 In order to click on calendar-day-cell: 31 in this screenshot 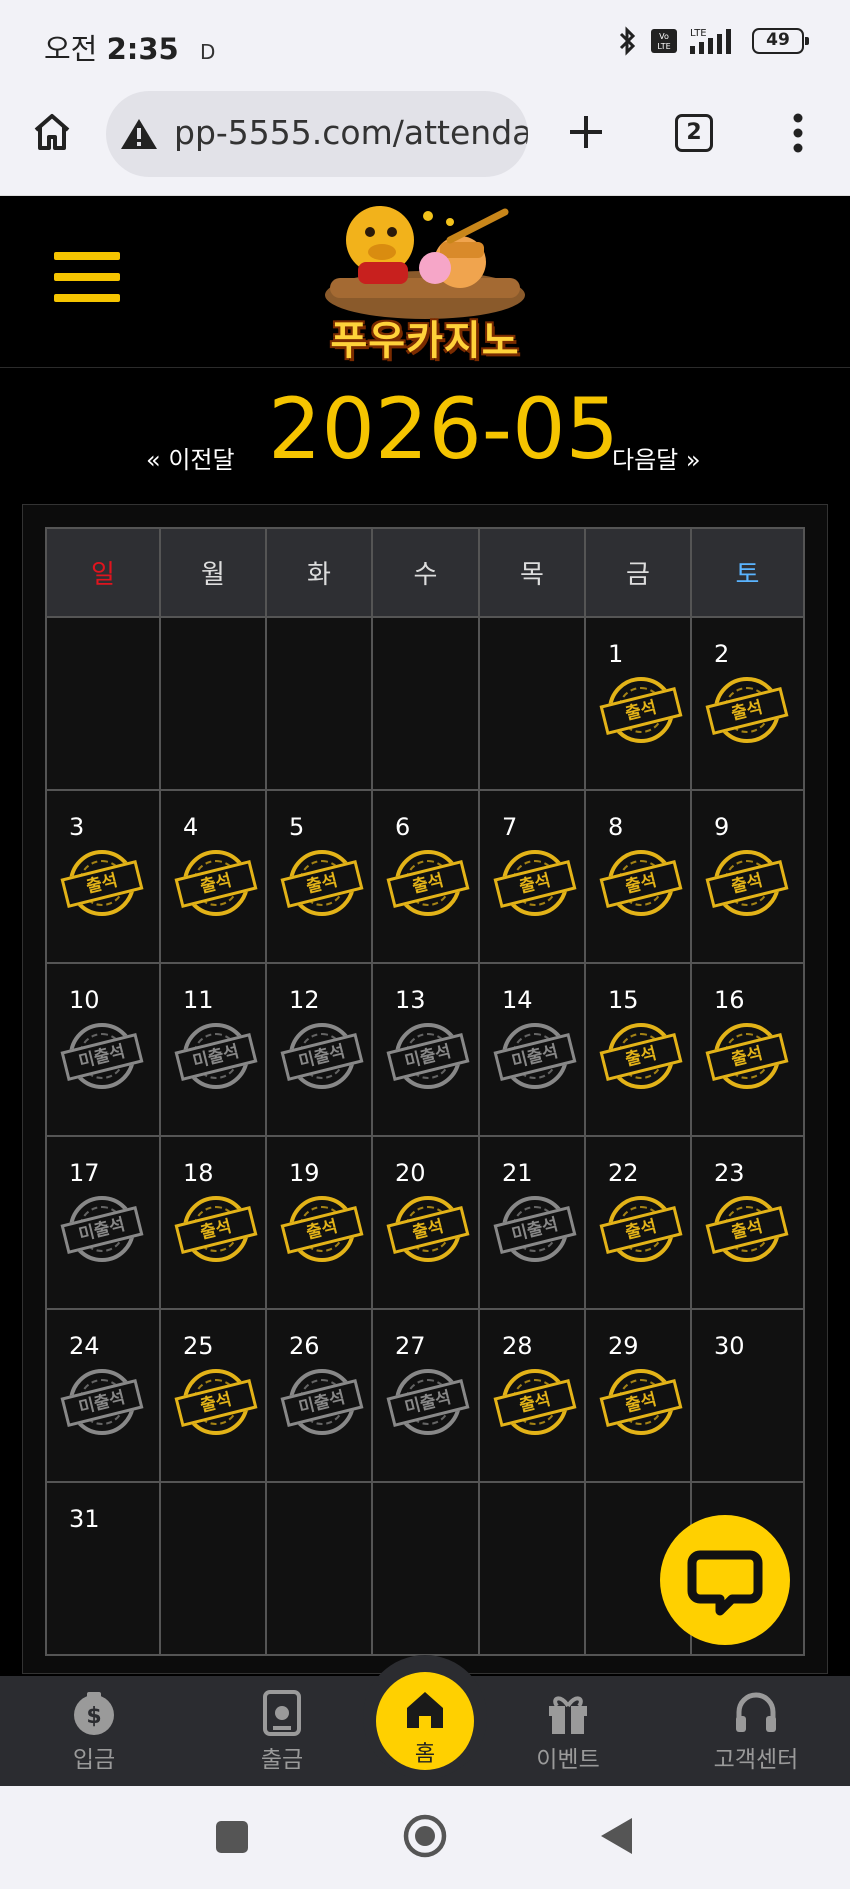, I will do `click(103, 1568)`.